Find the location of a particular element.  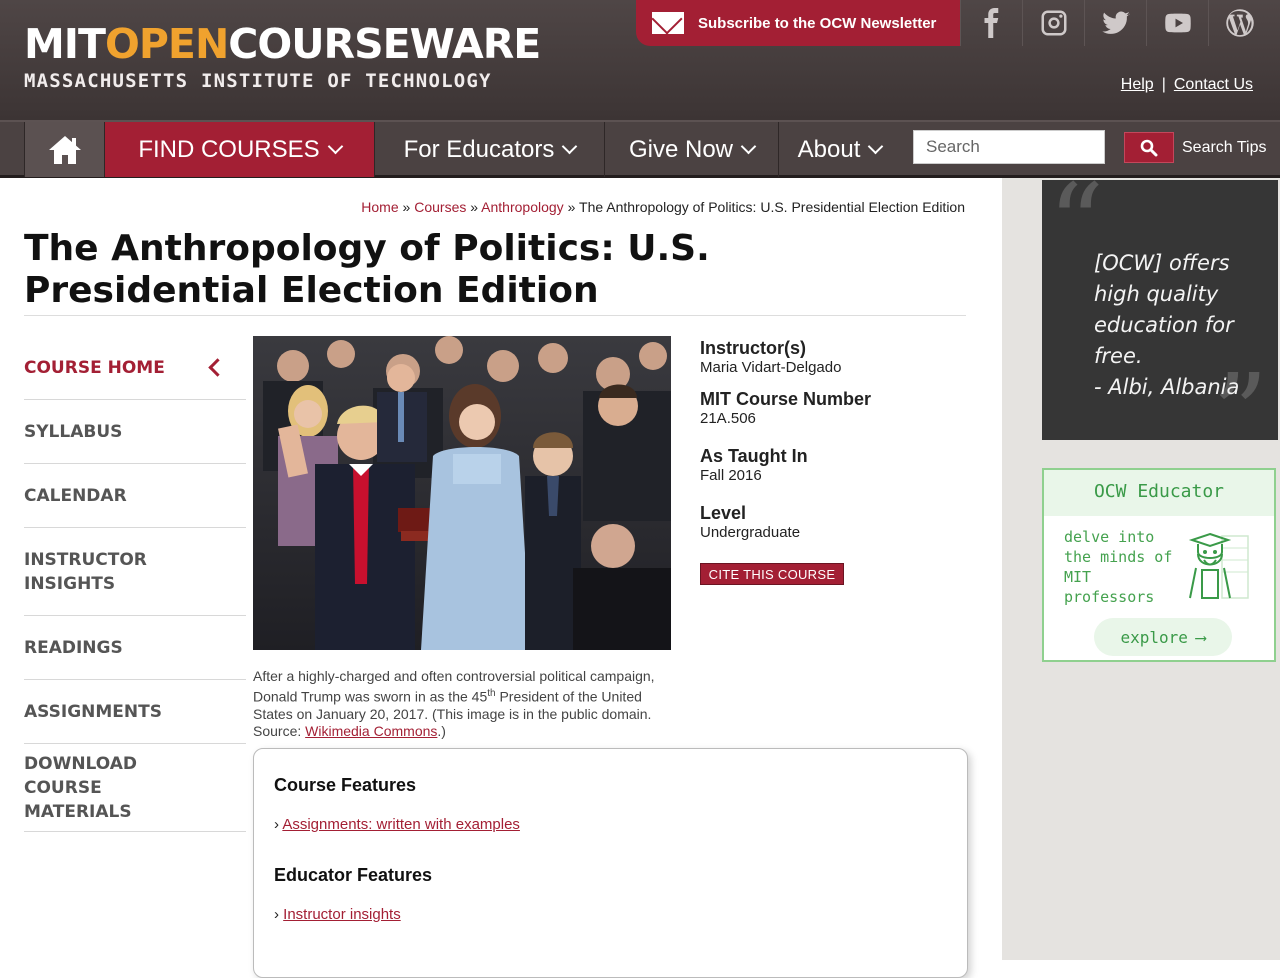

level-value: Undergraduate is located at coordinates (750, 532).